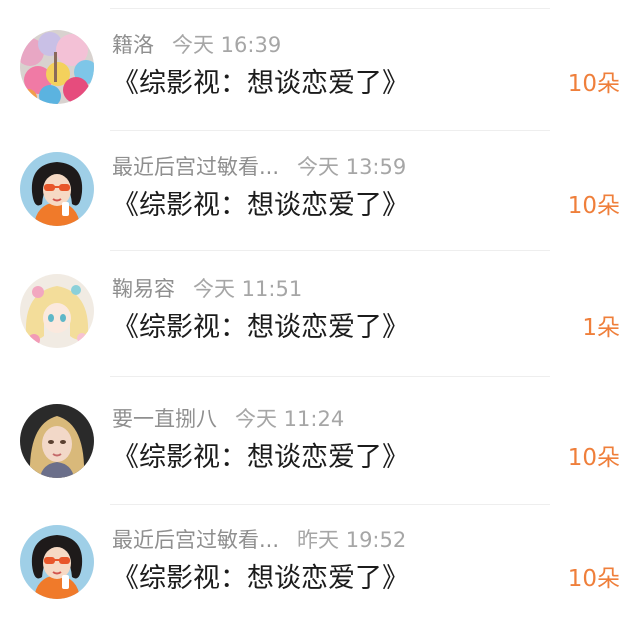 This screenshot has width=640, height=629. I want to click on item-meta: 鞠易容 今天 11:51, so click(207, 289).